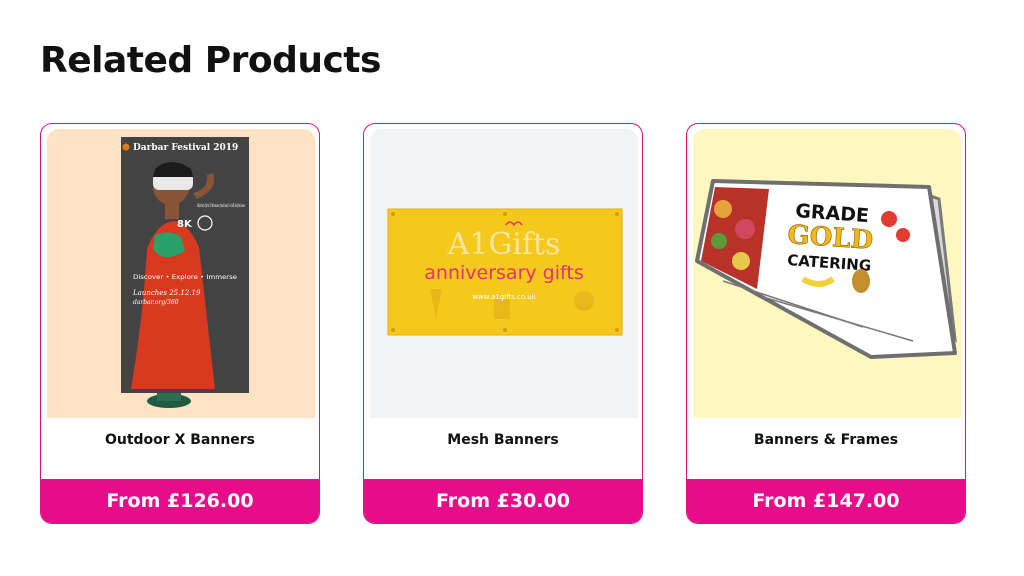 Image resolution: width=1024 pixels, height=576 pixels. Describe the element at coordinates (503, 501) in the screenshot. I see `price-button: From £30.00` at that location.